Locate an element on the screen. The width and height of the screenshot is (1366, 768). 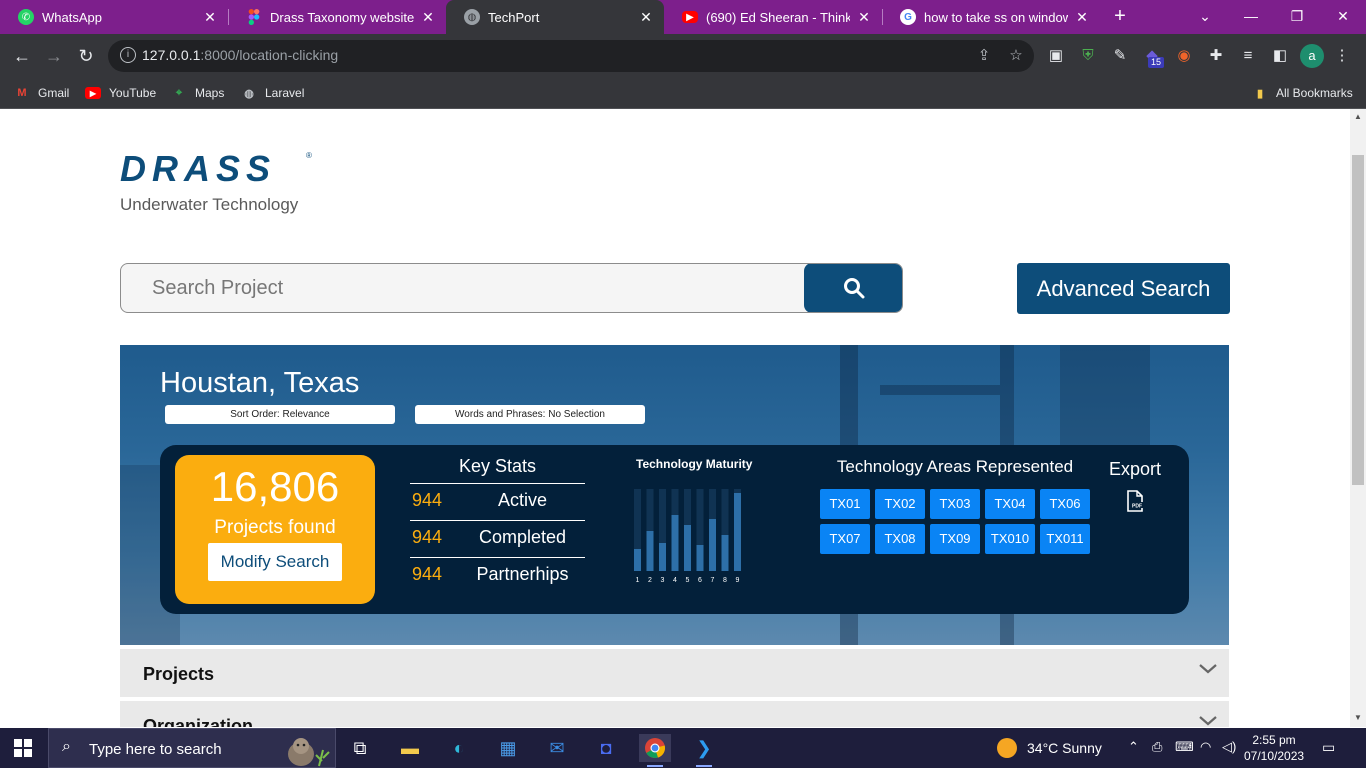
key-stat-label: Active is located at coordinates (522, 500).